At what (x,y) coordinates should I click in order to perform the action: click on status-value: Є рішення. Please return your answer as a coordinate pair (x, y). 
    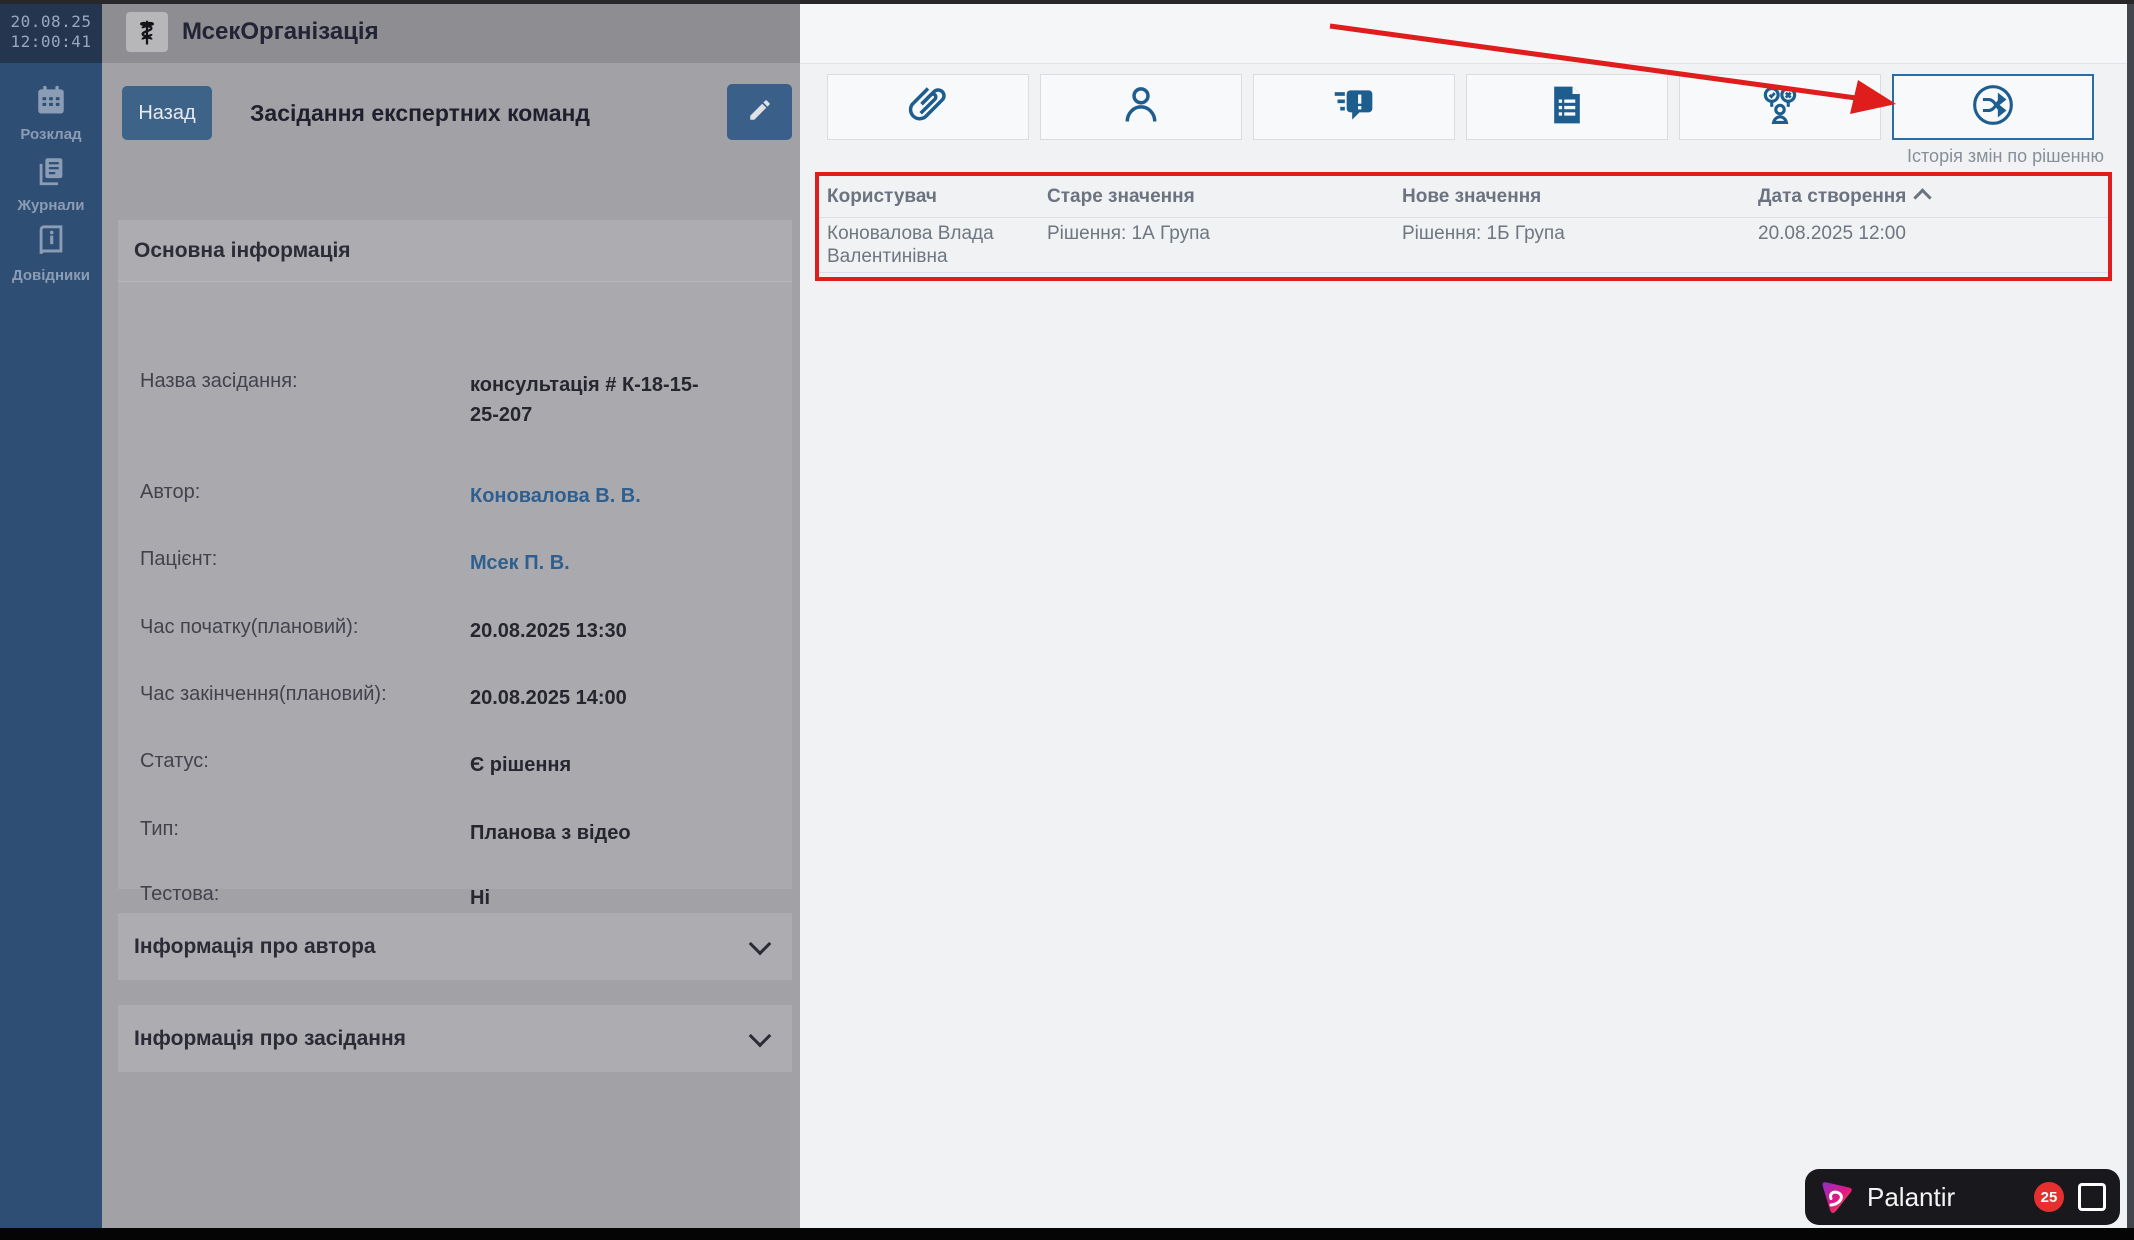
    Looking at the image, I should click on (521, 765).